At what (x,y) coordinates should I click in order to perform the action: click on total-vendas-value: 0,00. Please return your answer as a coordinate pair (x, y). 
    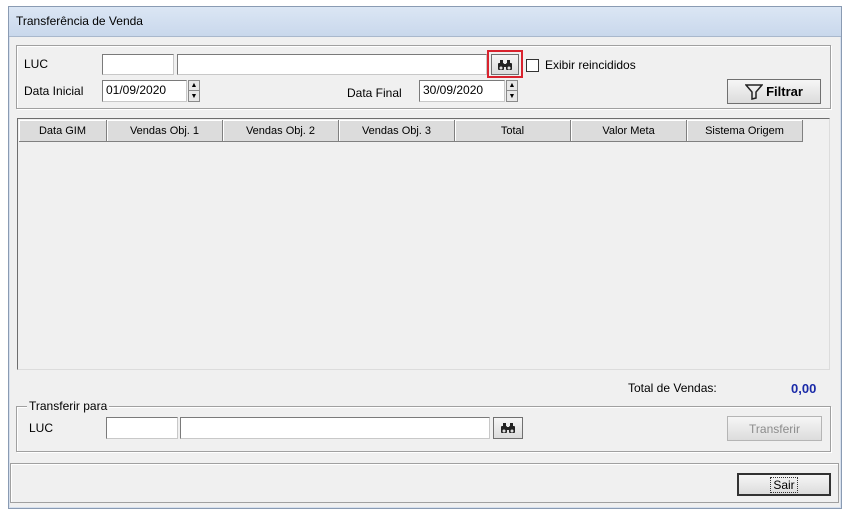
    Looking at the image, I should click on (804, 388).